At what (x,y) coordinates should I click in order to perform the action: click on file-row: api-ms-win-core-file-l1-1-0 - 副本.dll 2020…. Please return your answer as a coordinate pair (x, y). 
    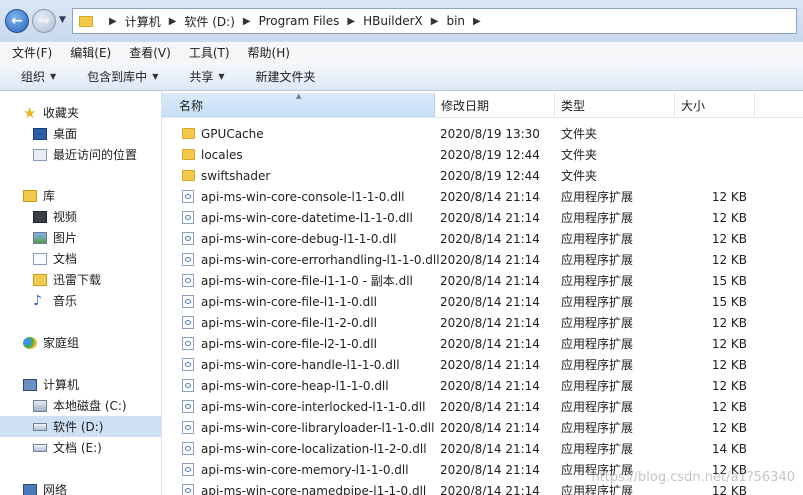
    Looking at the image, I should click on (482, 280).